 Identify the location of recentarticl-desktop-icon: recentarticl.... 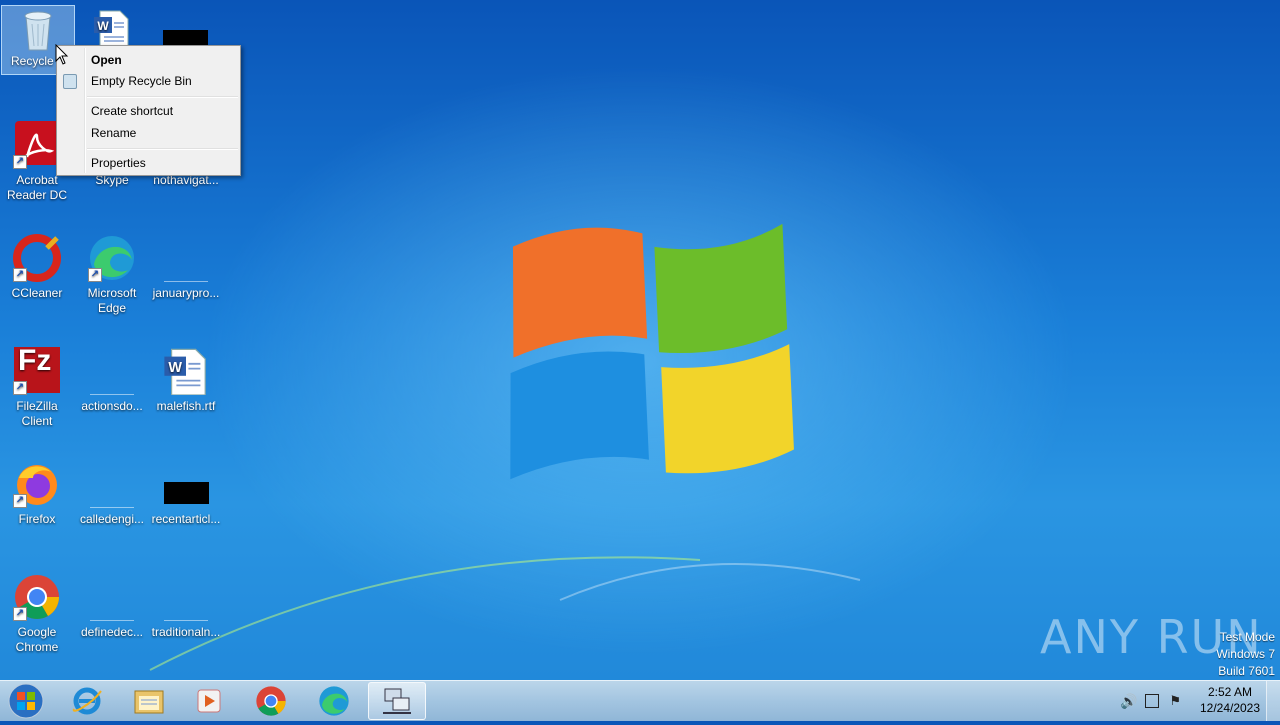
(186, 504).